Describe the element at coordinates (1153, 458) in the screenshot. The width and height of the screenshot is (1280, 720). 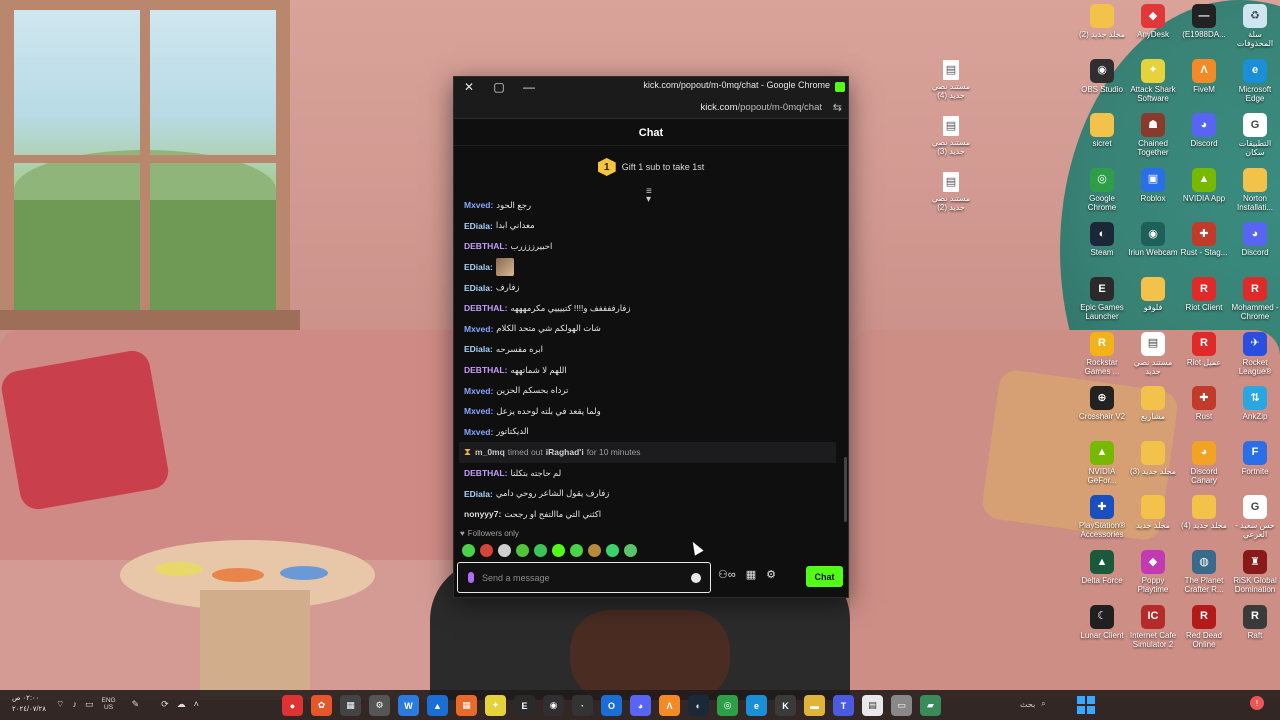
I see `desktop-icon: (3) مجلد جديد` at that location.